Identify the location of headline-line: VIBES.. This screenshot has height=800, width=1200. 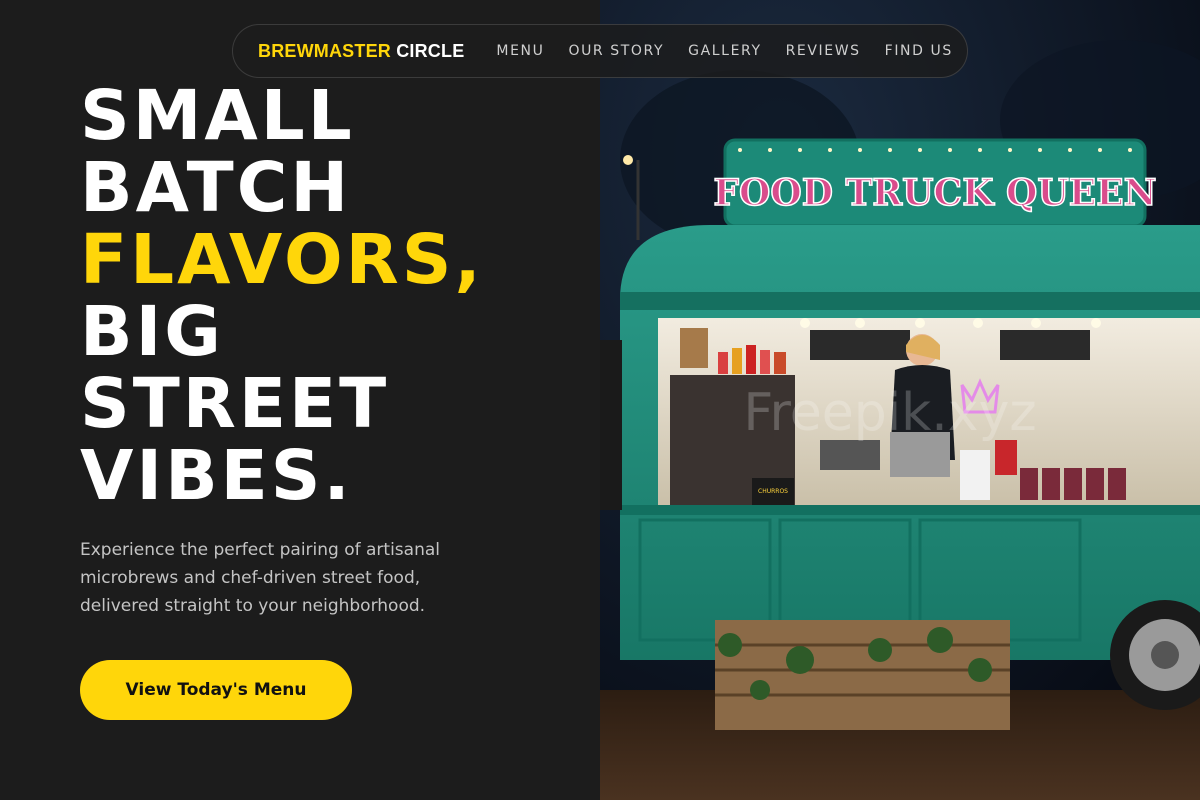
(216, 476).